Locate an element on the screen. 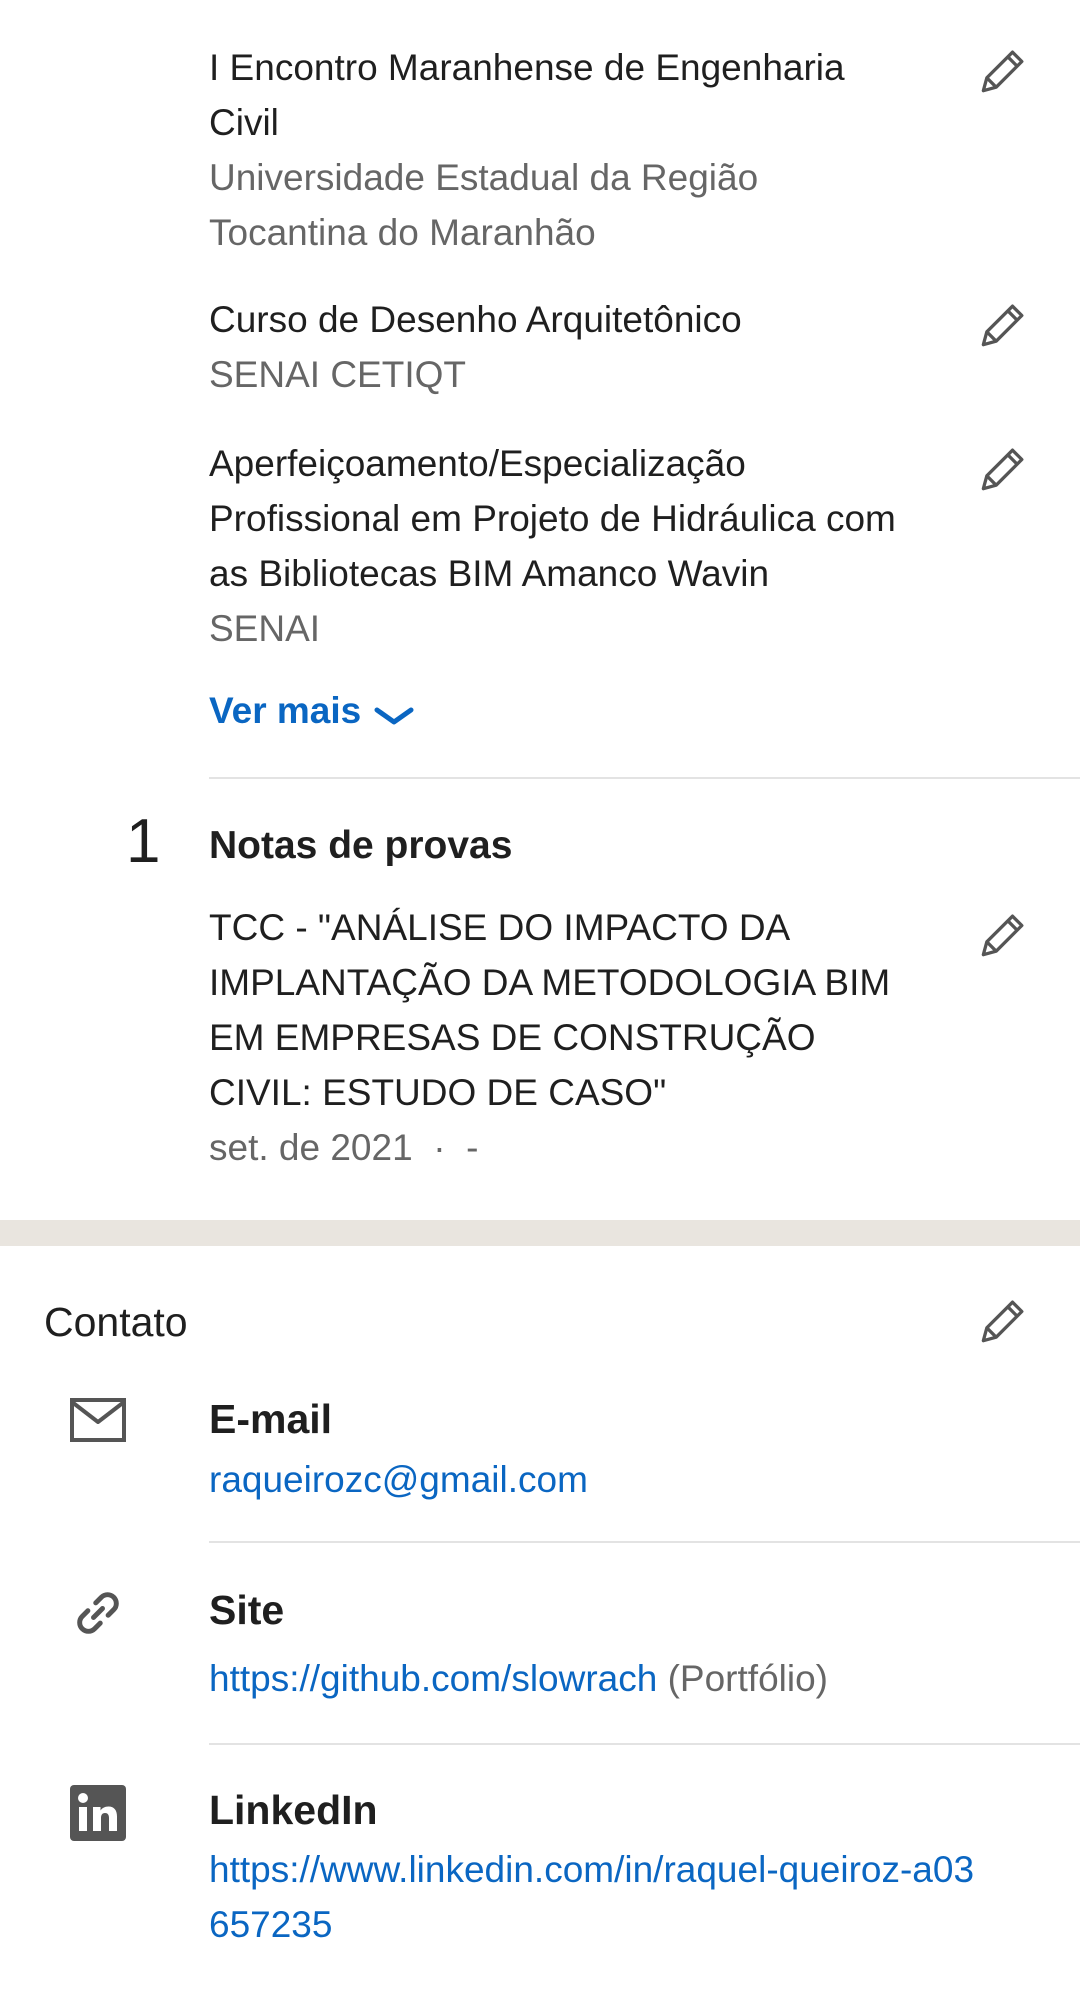 The width and height of the screenshot is (1080, 1993). link-icon is located at coordinates (98, 1613).